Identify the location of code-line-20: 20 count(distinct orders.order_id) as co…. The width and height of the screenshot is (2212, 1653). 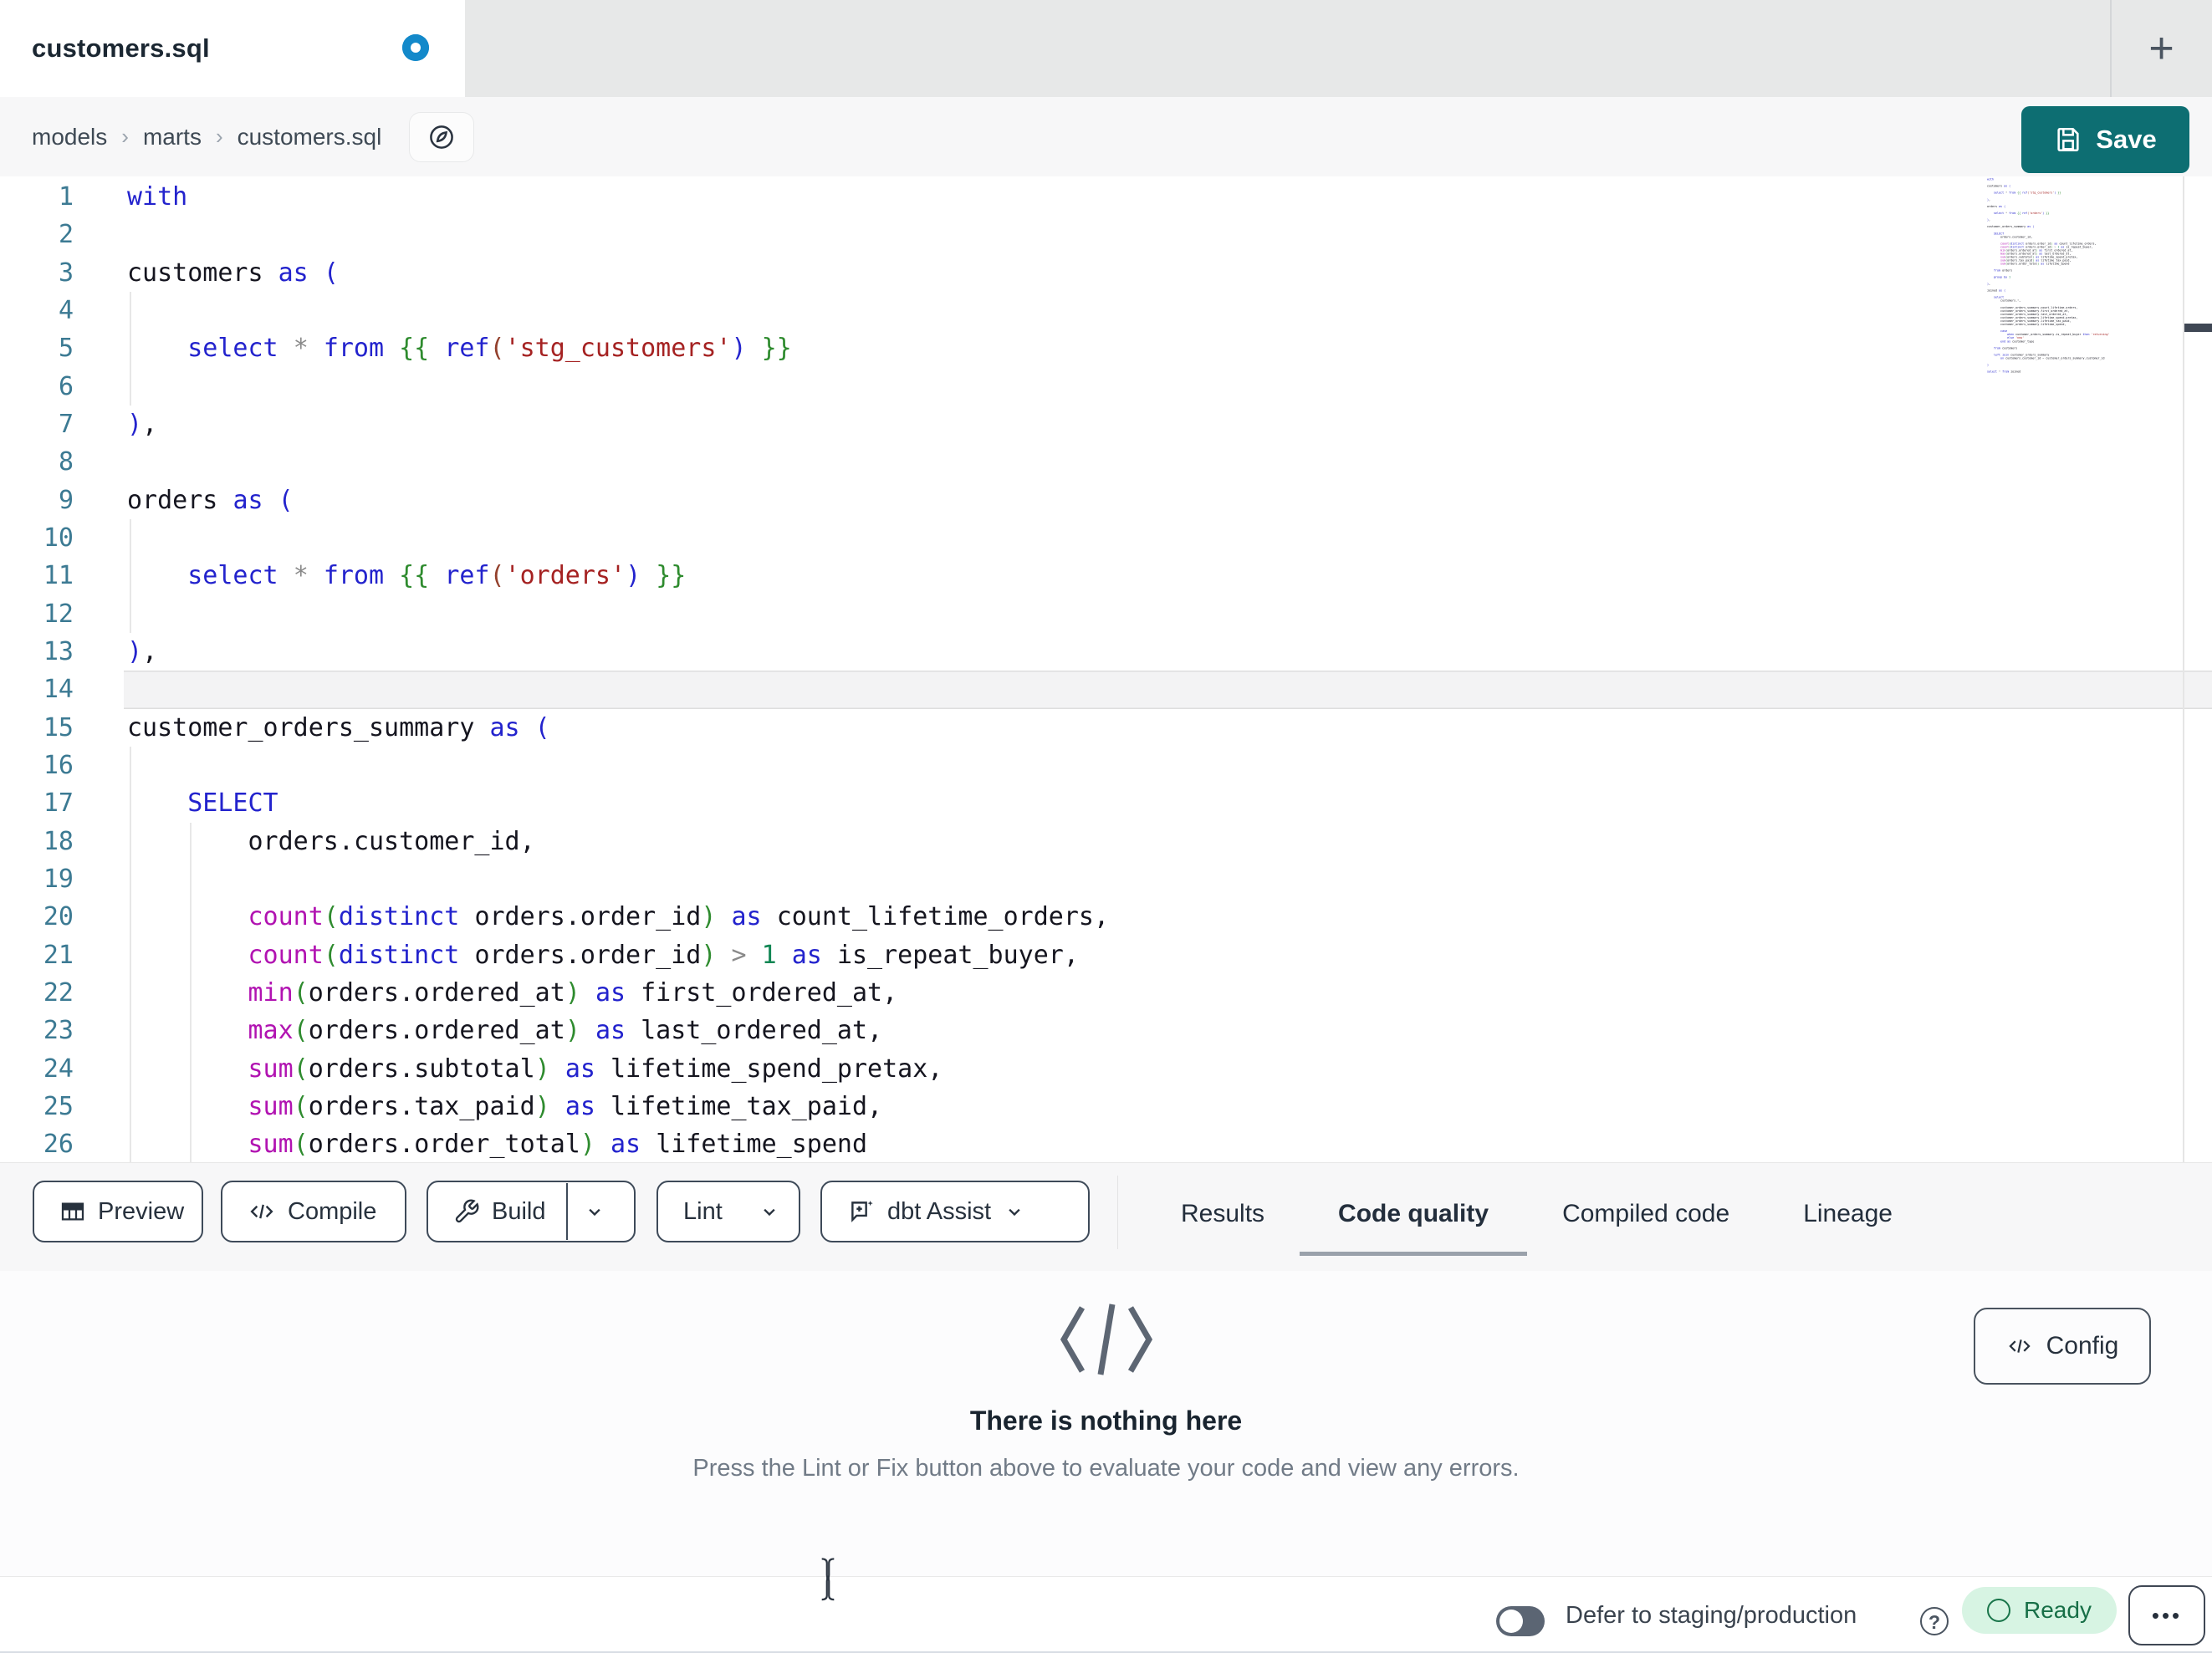
(1106, 917).